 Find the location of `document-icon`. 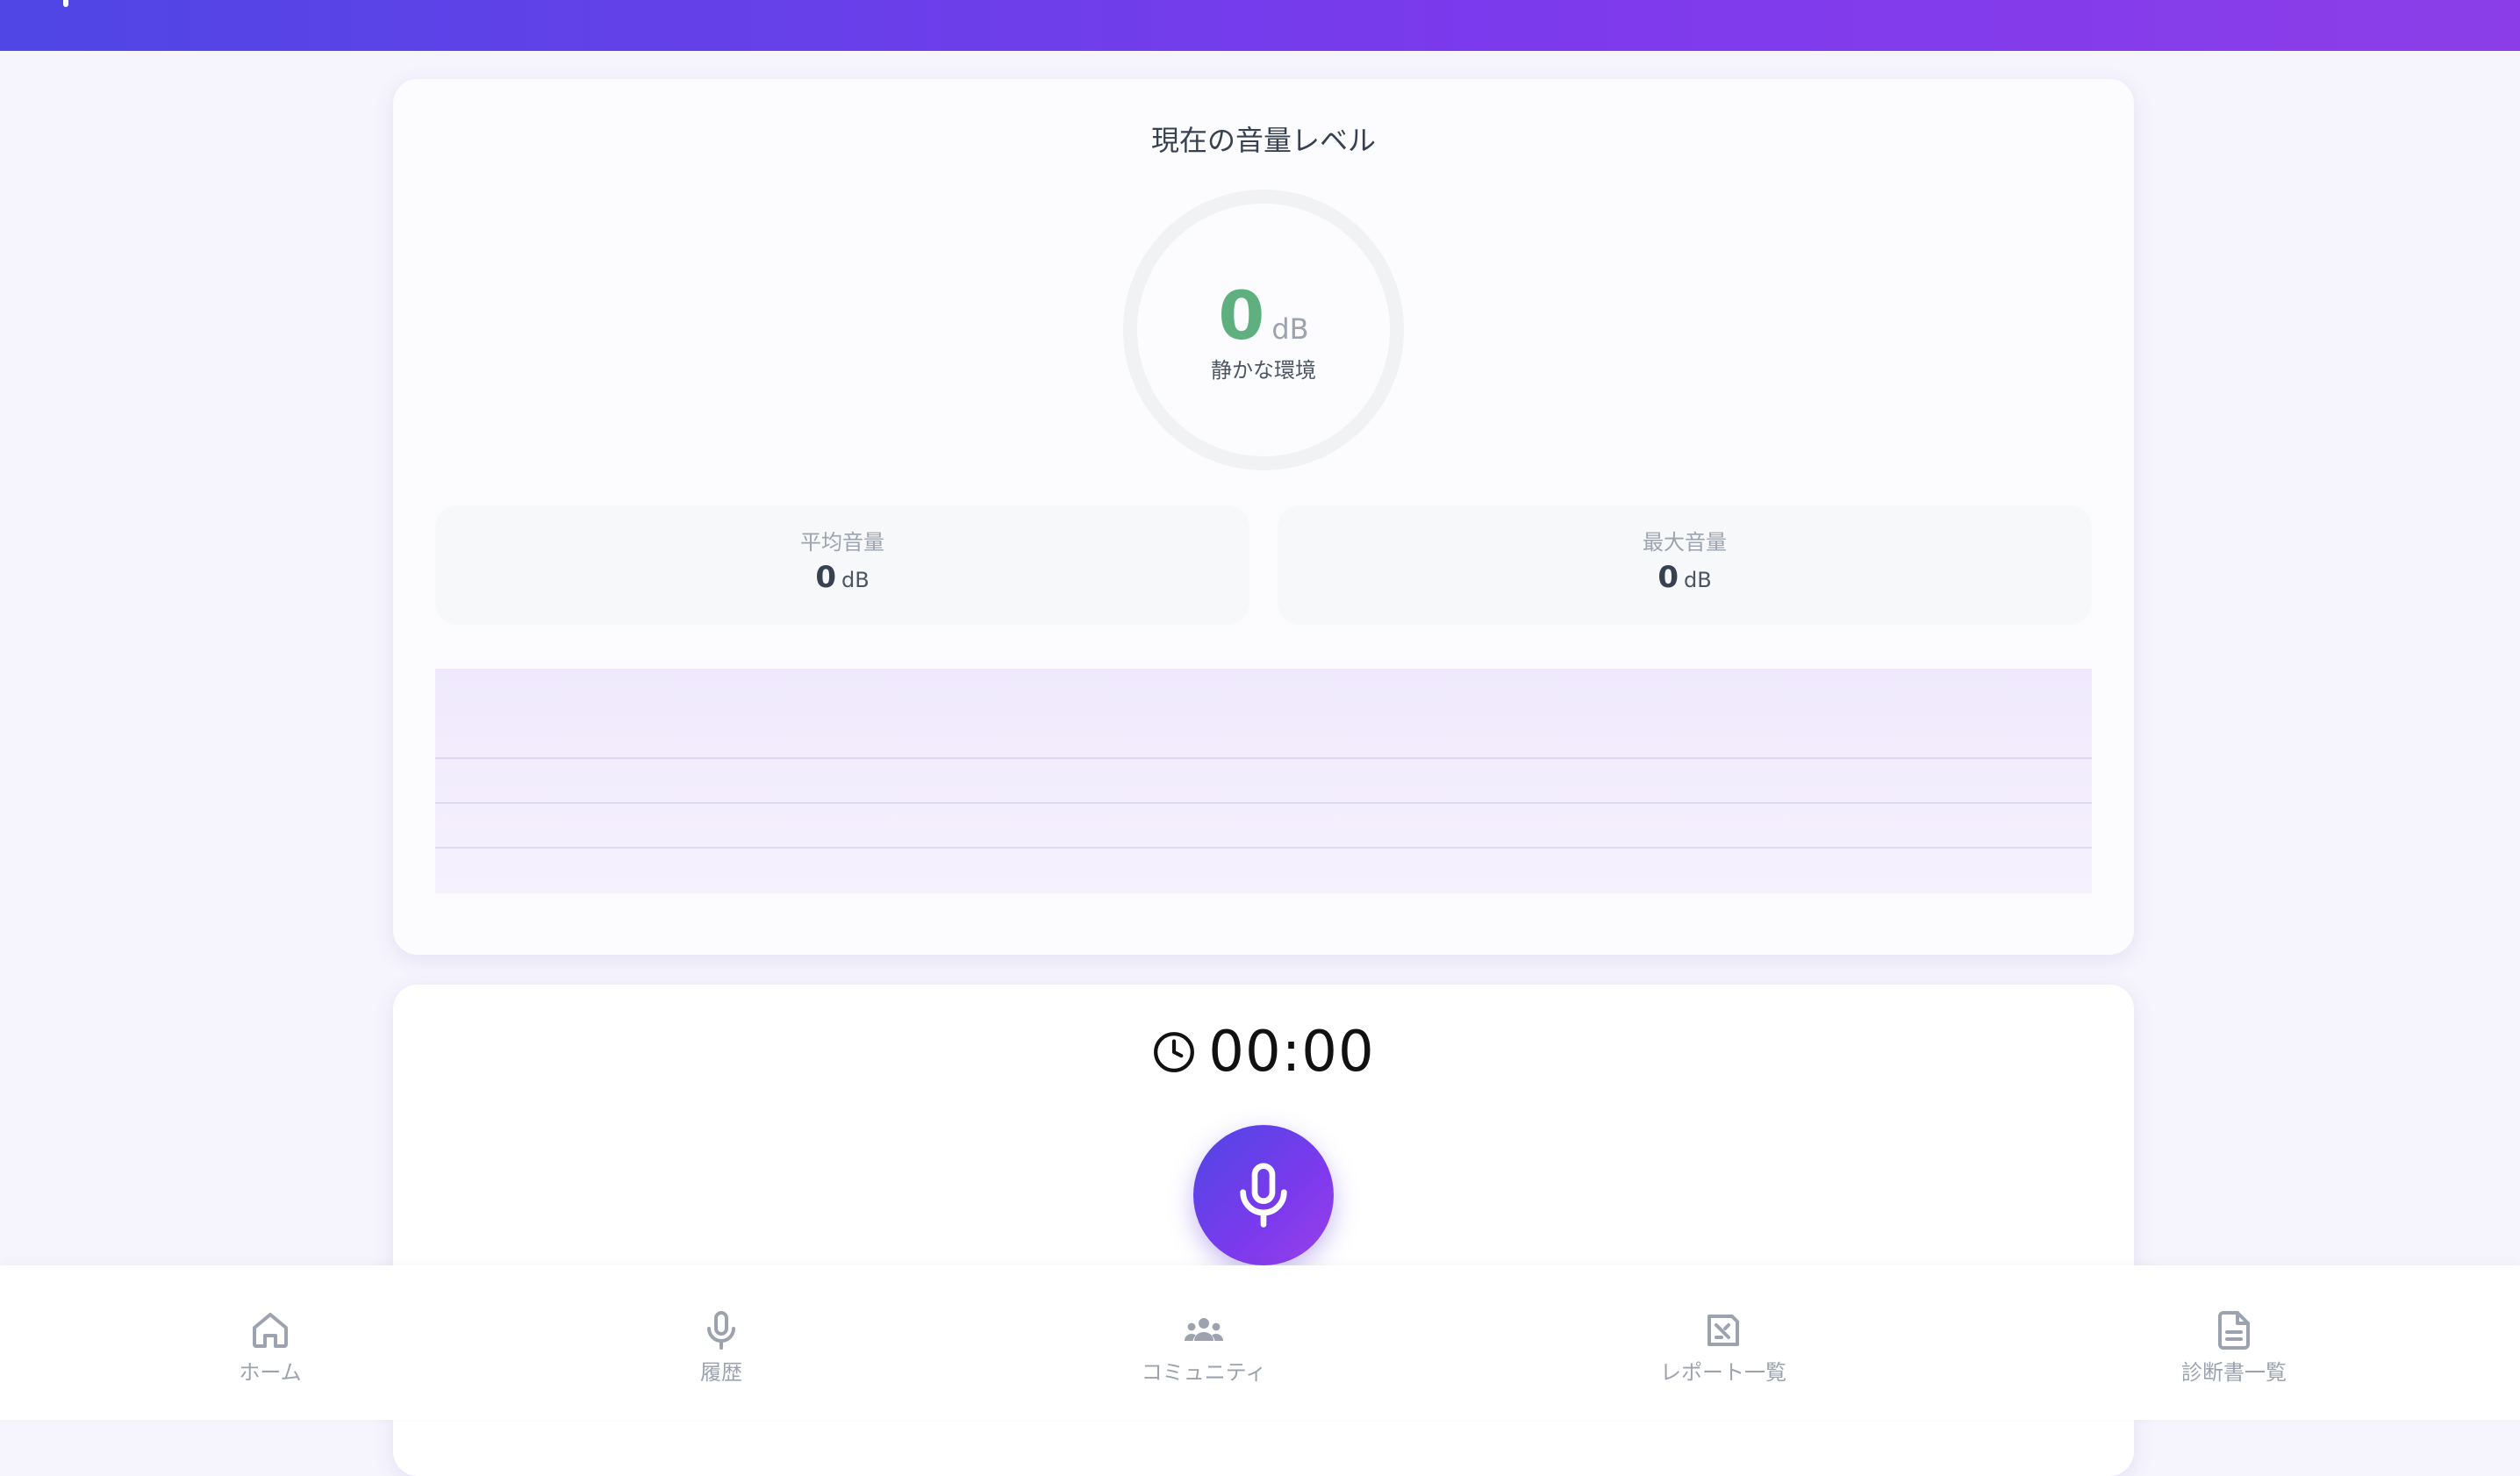

document-icon is located at coordinates (2234, 1330).